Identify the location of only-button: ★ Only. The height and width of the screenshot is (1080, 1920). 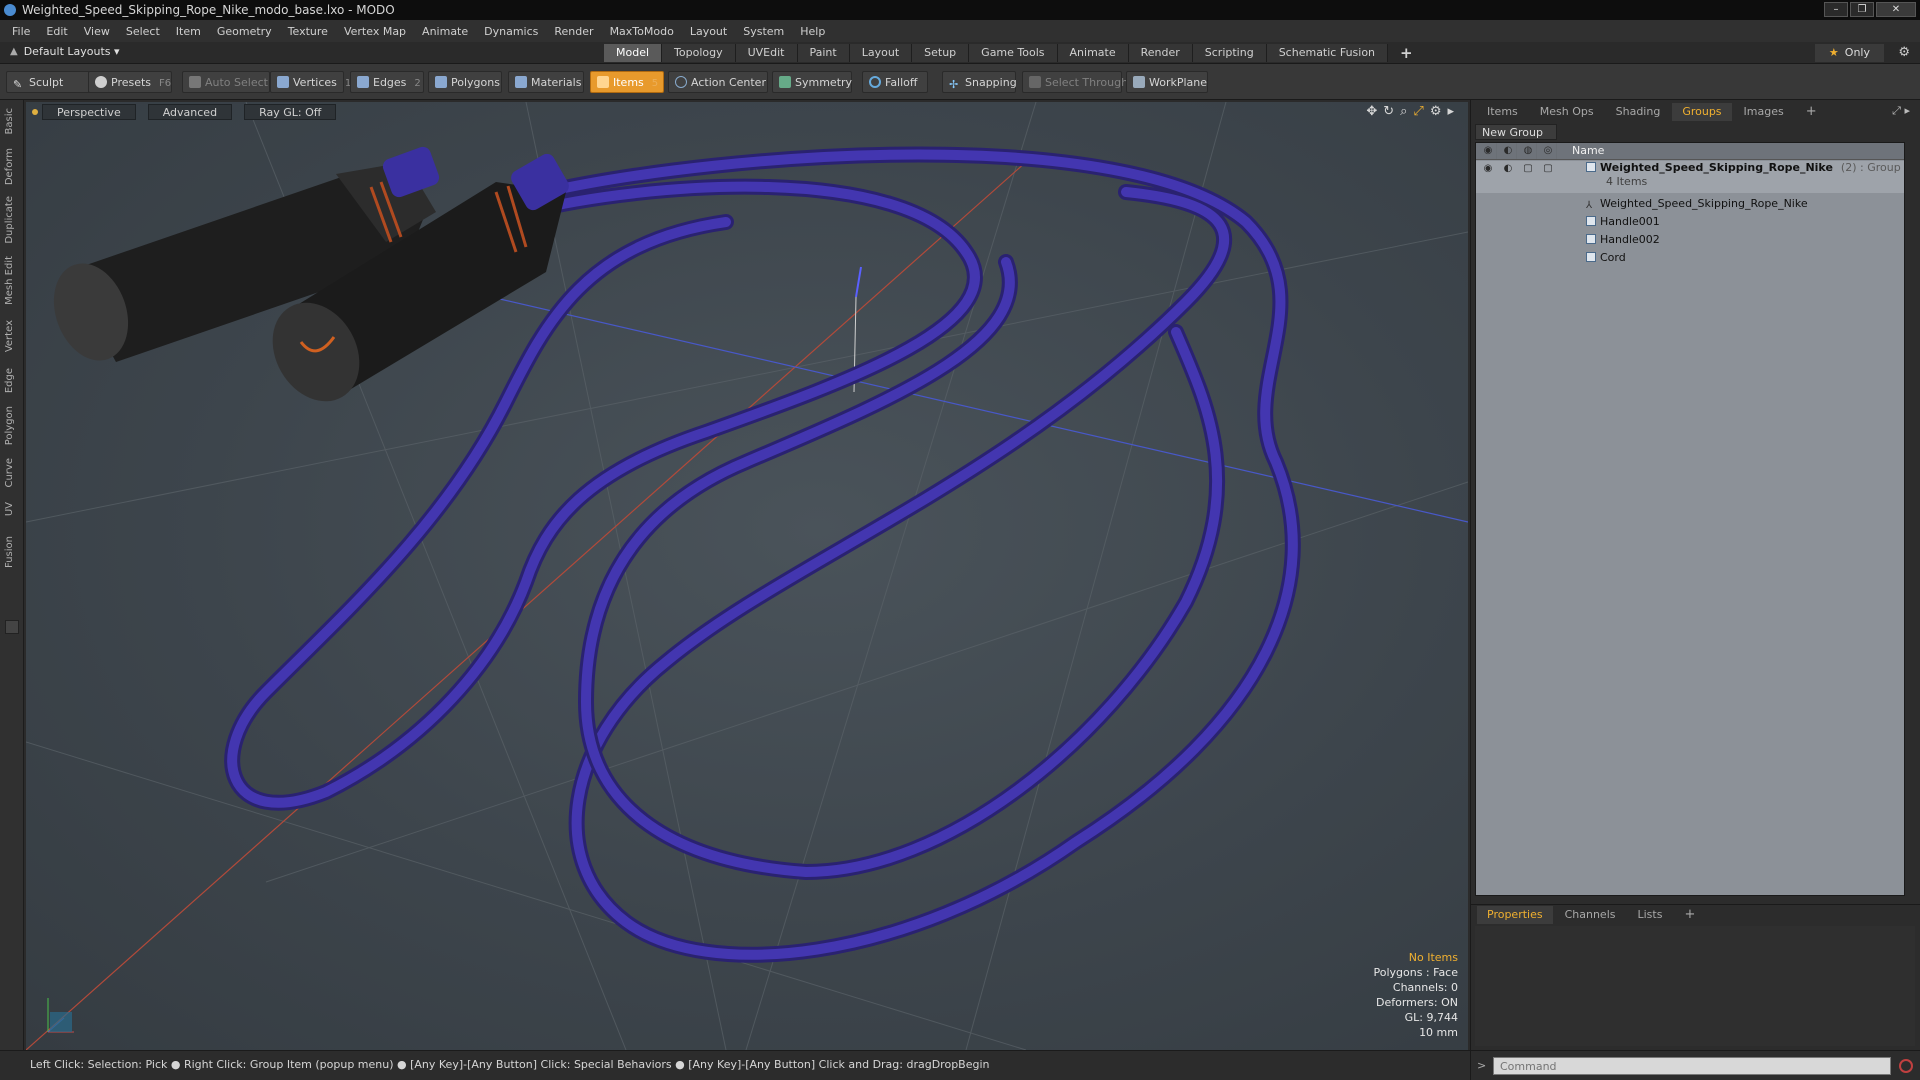
(1849, 53).